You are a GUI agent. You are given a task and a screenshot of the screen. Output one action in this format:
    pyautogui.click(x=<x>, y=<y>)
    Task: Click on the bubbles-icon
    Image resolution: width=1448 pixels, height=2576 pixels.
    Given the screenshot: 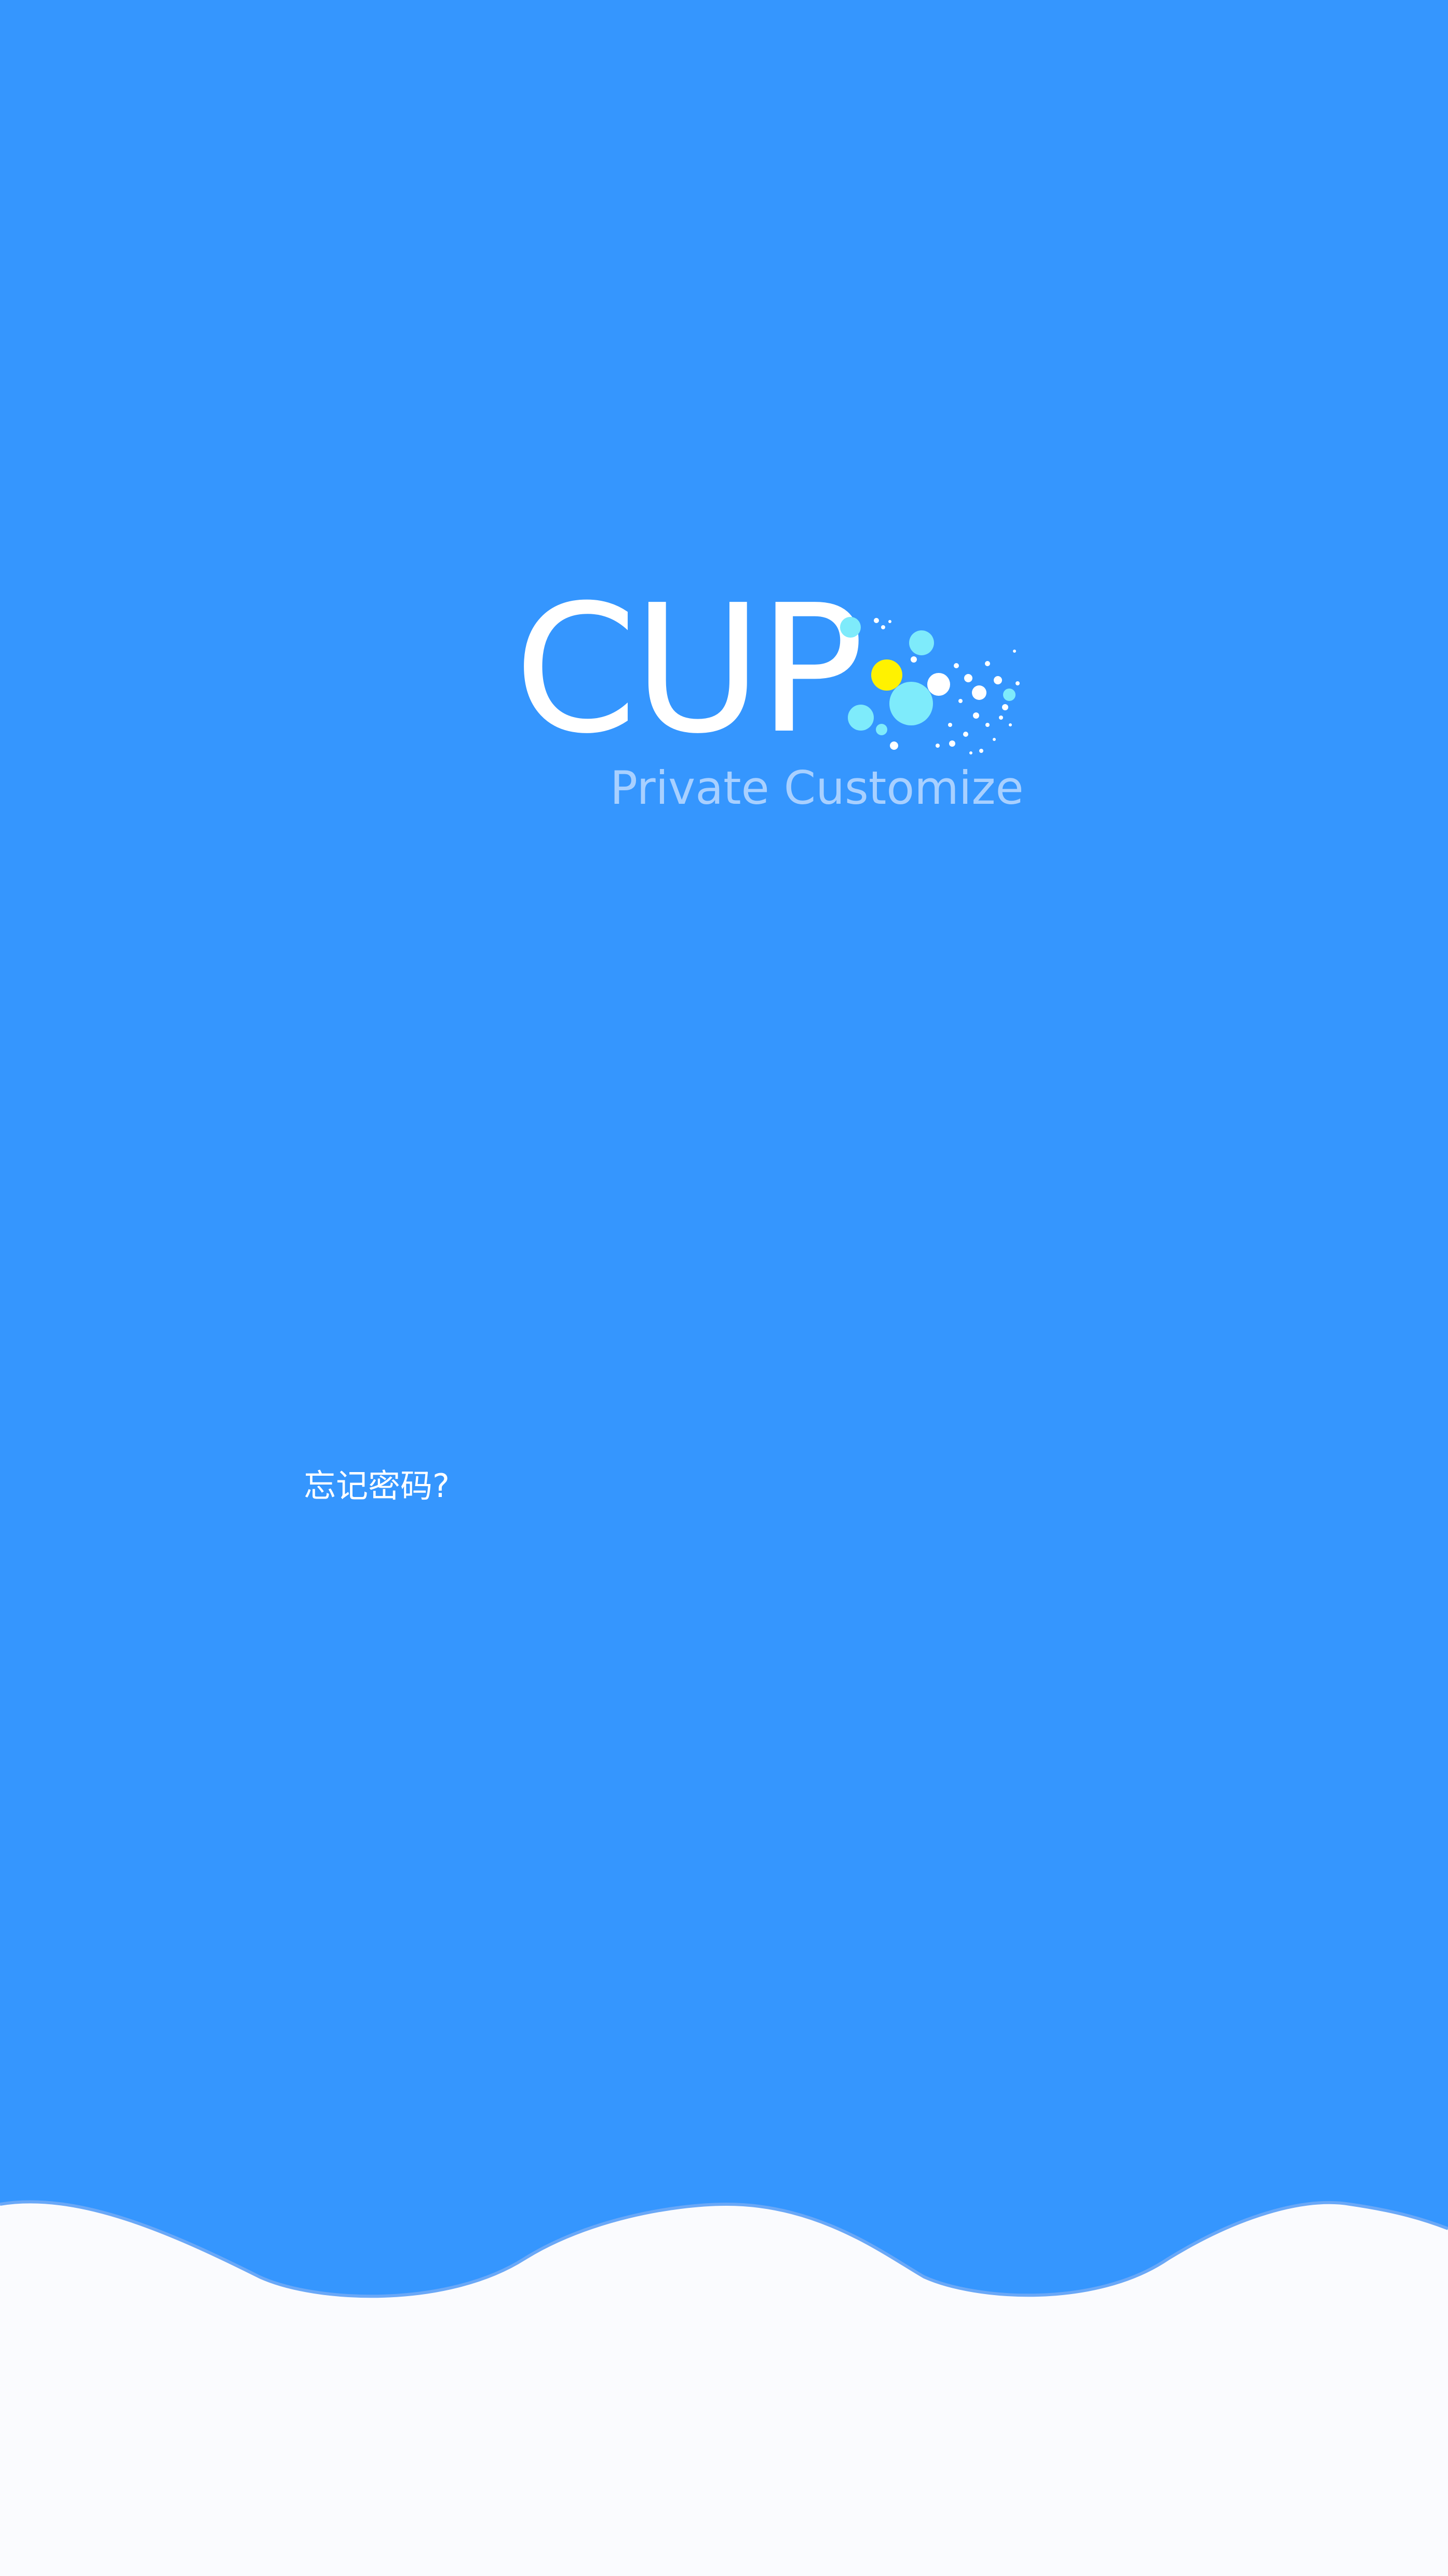 What is the action you would take?
    pyautogui.click(x=930, y=685)
    